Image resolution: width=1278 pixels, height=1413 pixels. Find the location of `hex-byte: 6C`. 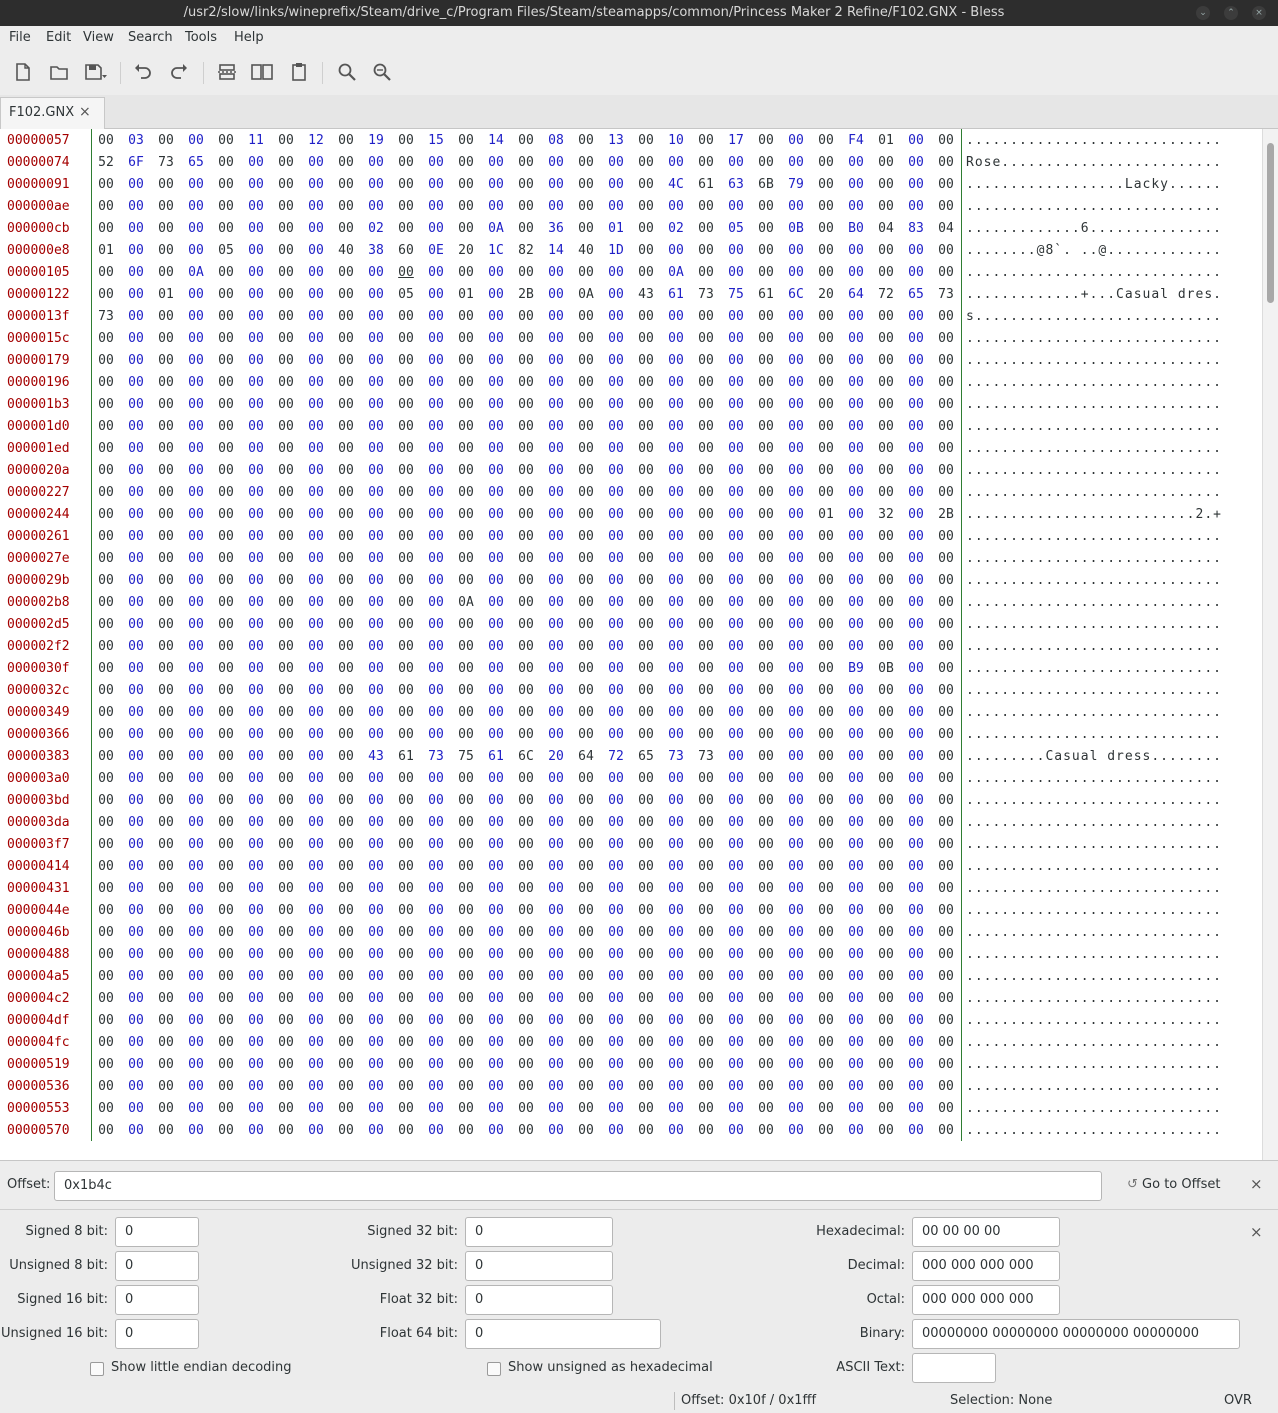

hex-byte: 6C is located at coordinates (526, 757).